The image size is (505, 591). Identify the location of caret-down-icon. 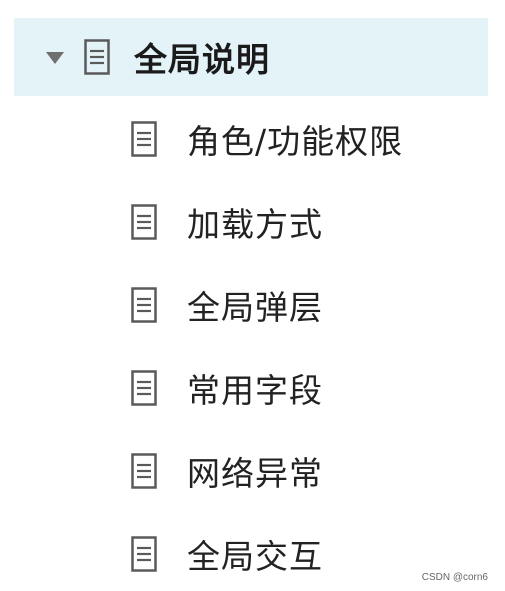
(55, 58).